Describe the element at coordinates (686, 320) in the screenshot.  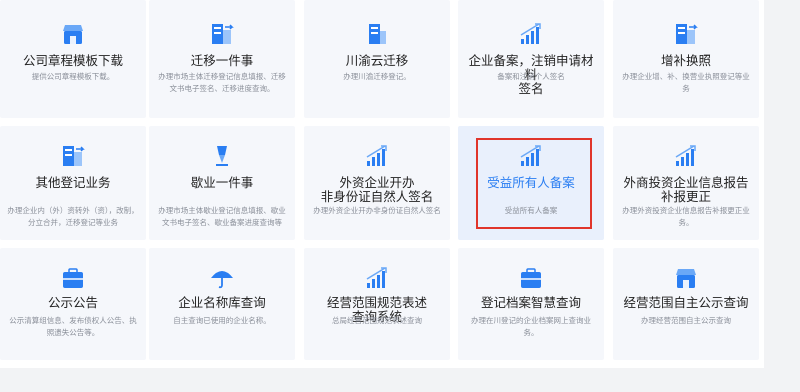
I see `service-description: 办理经营范围自主公示查询` at that location.